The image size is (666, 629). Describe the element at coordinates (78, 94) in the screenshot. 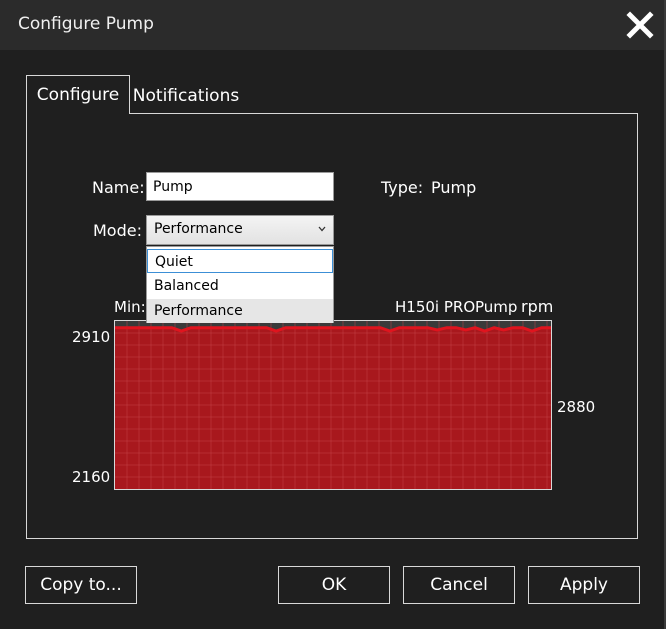

I see `tab-configure: Configure` at that location.